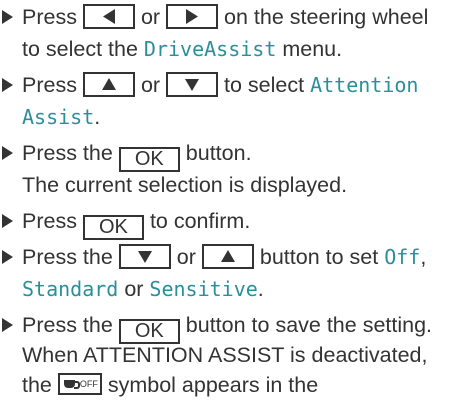  Describe the element at coordinates (150, 17) in the screenshot. I see `step-1-or: or` at that location.